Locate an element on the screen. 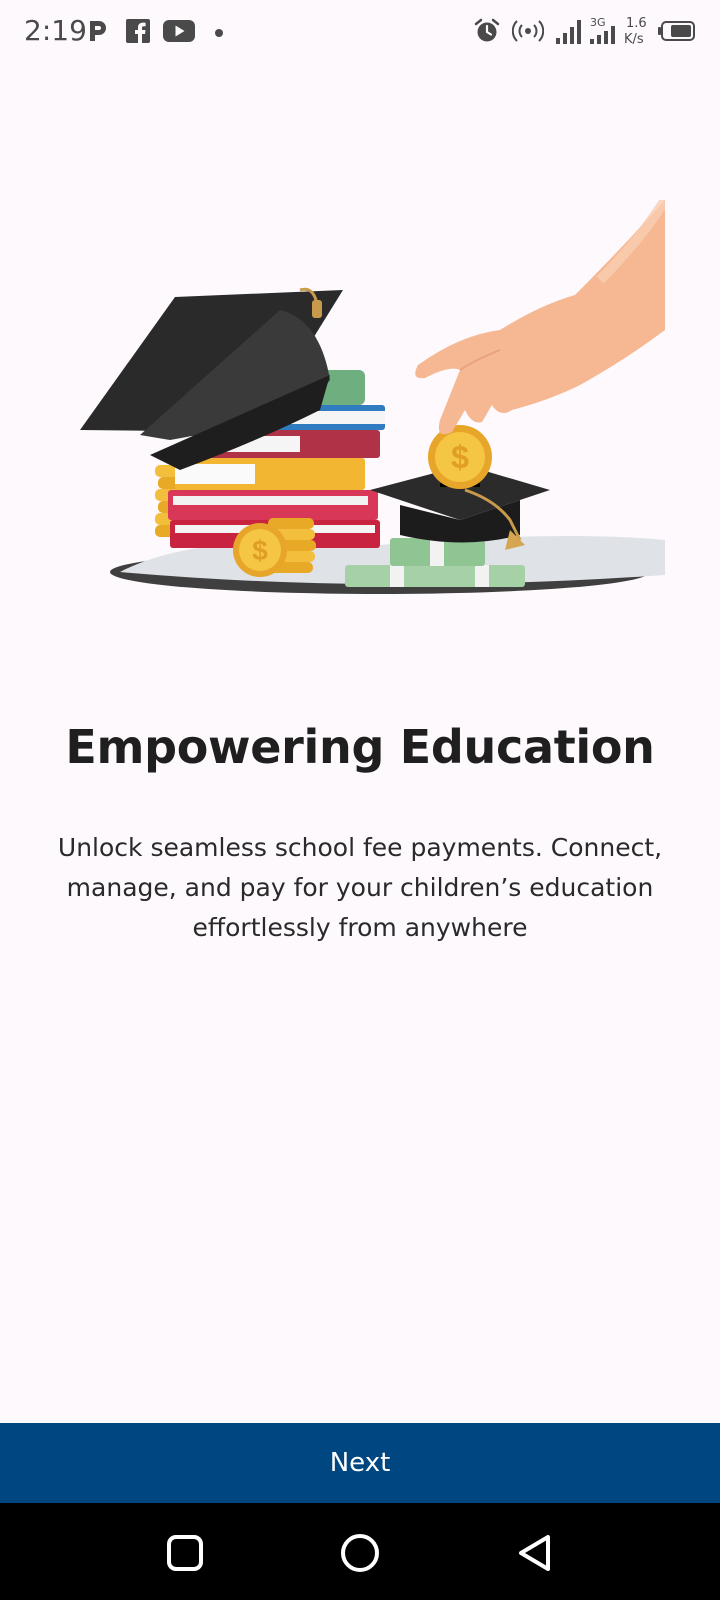 This screenshot has width=720, height=1600. status-bar: 2:19 3G 1.6 K/s is located at coordinates (360, 32).